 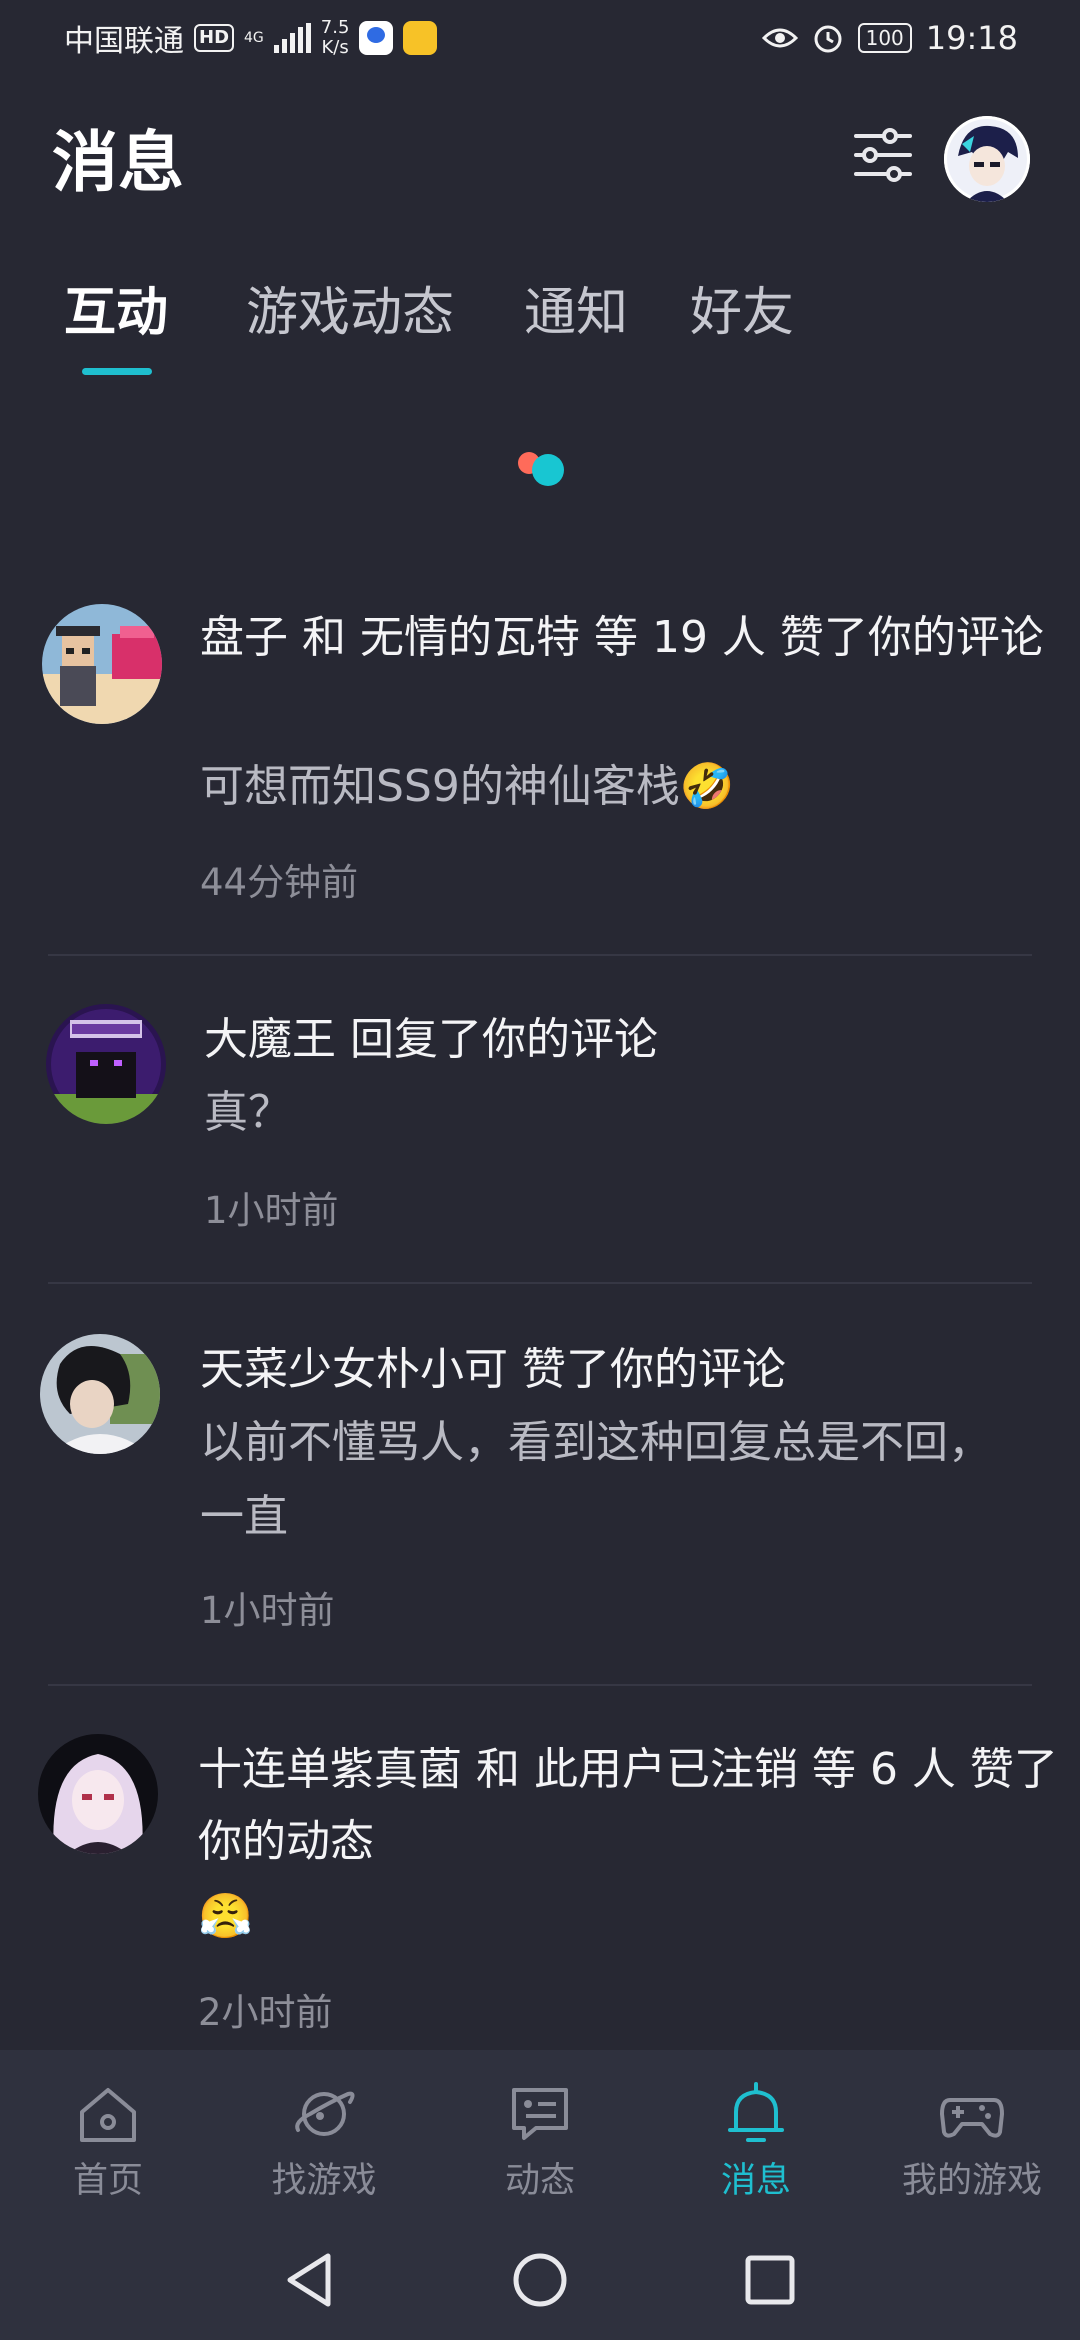 I want to click on tab-game-updates: 游戏动态, so click(x=350, y=313).